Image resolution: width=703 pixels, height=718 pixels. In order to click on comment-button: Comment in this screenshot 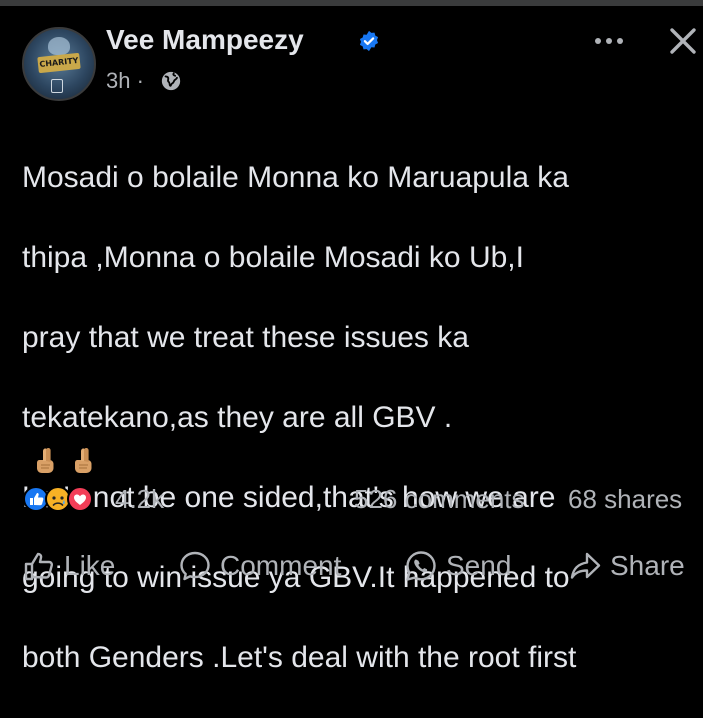, I will do `click(259, 566)`.